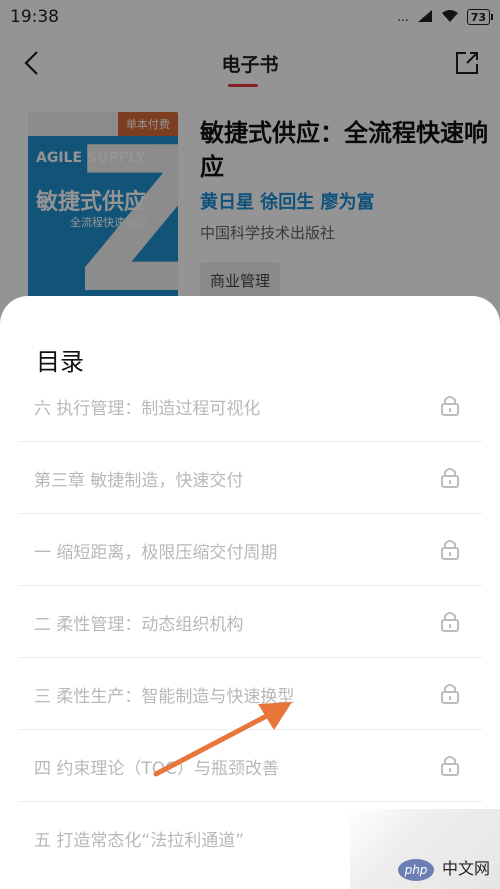 The height and width of the screenshot is (889, 500). I want to click on toc-item-label: 一 缩短距离，极限压缩交付周期, so click(156, 553).